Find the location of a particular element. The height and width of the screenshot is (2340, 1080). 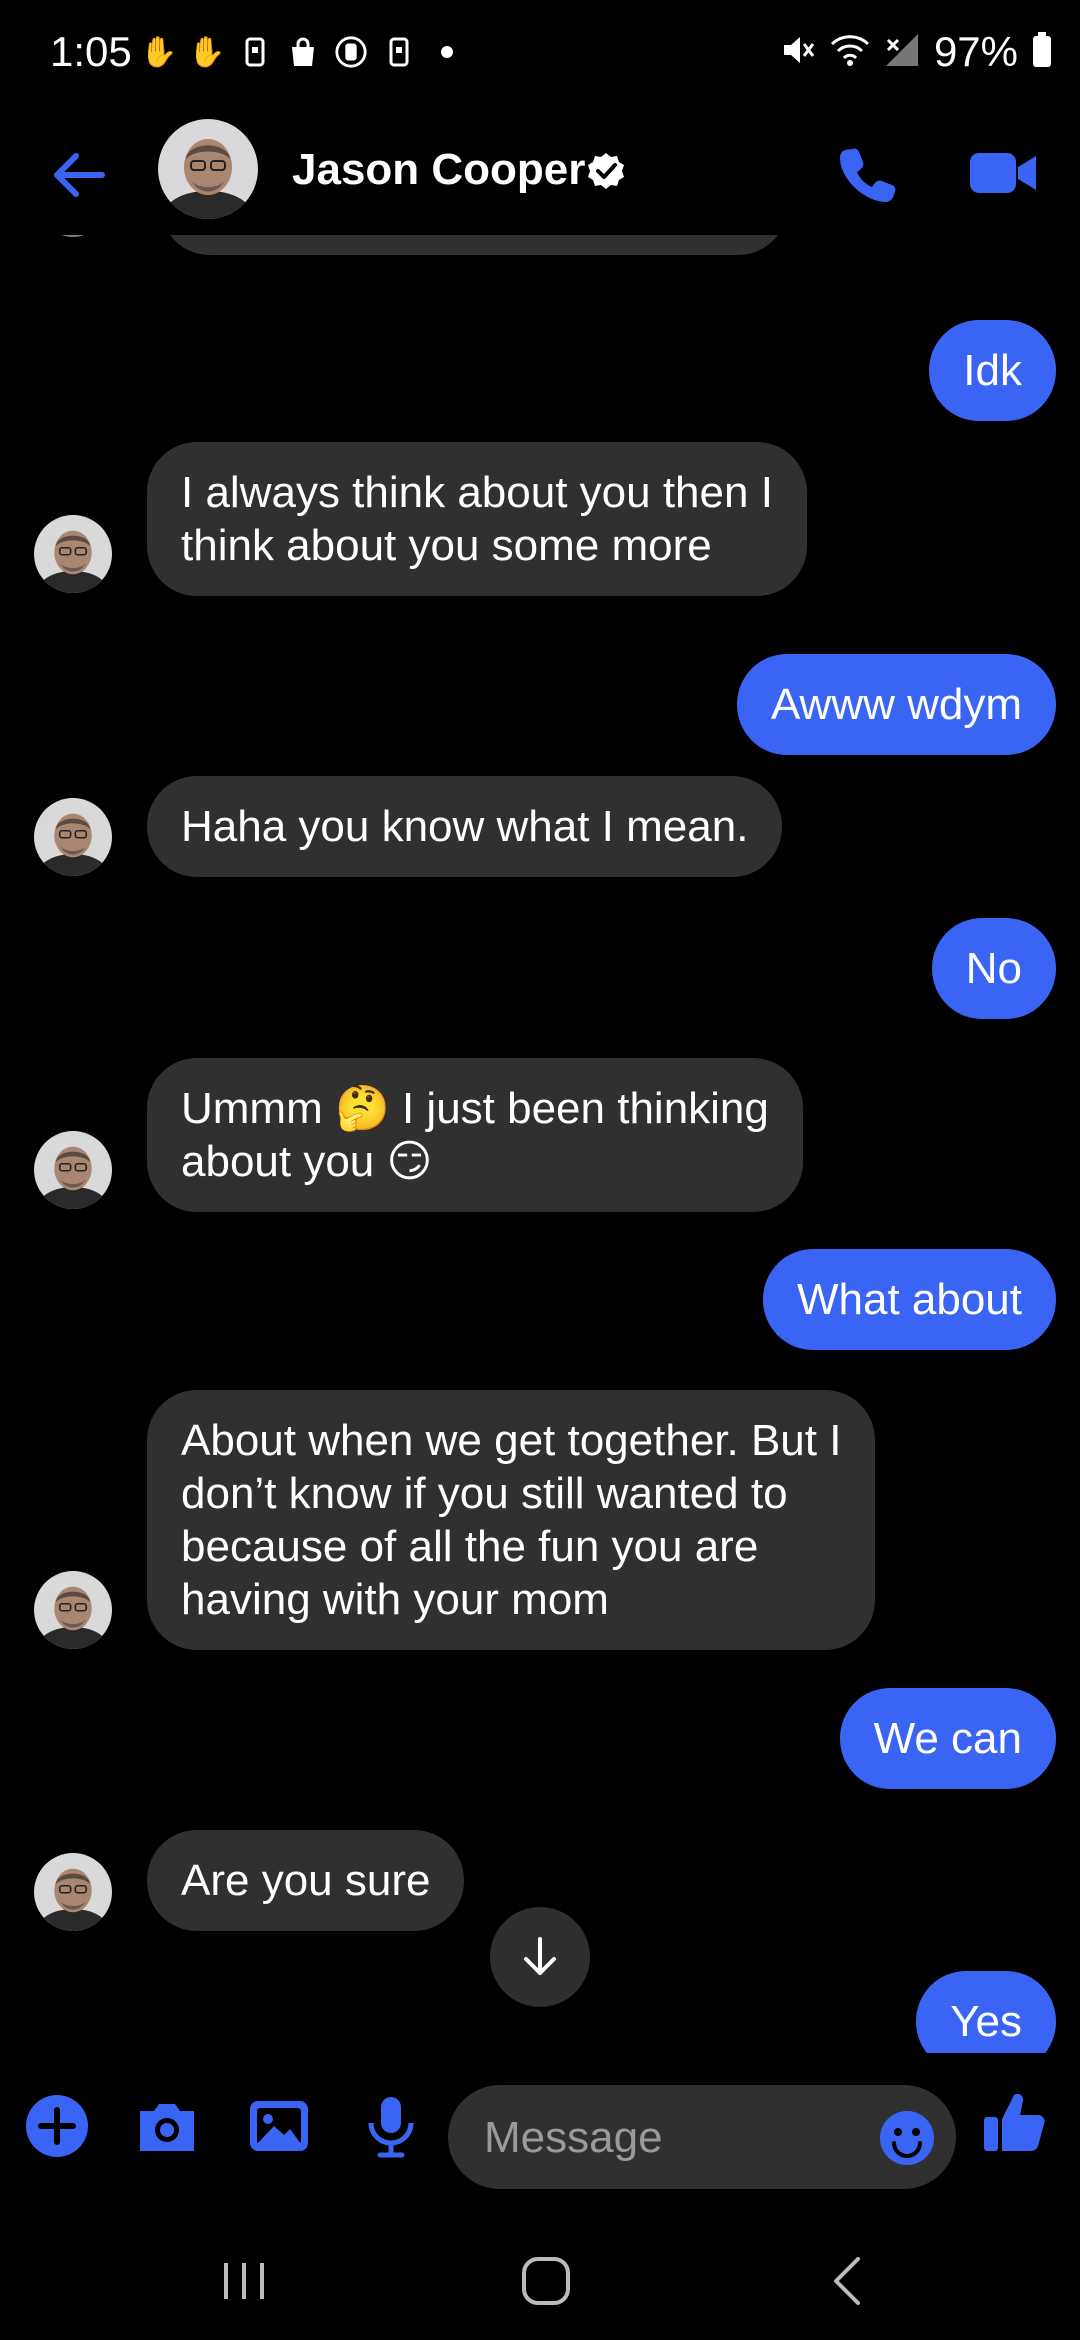

more-actions-button is located at coordinates (57, 2126).